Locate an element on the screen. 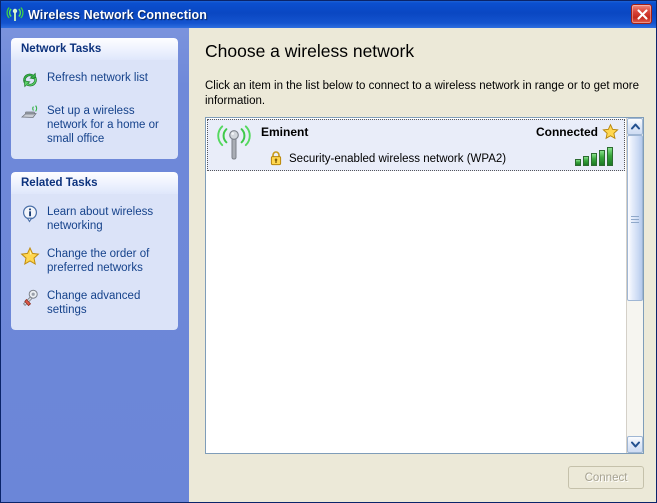 Image resolution: width=657 pixels, height=503 pixels. sidebar-item-learn-about-wireless-networking: Learn about wireless networking is located at coordinates (95, 218).